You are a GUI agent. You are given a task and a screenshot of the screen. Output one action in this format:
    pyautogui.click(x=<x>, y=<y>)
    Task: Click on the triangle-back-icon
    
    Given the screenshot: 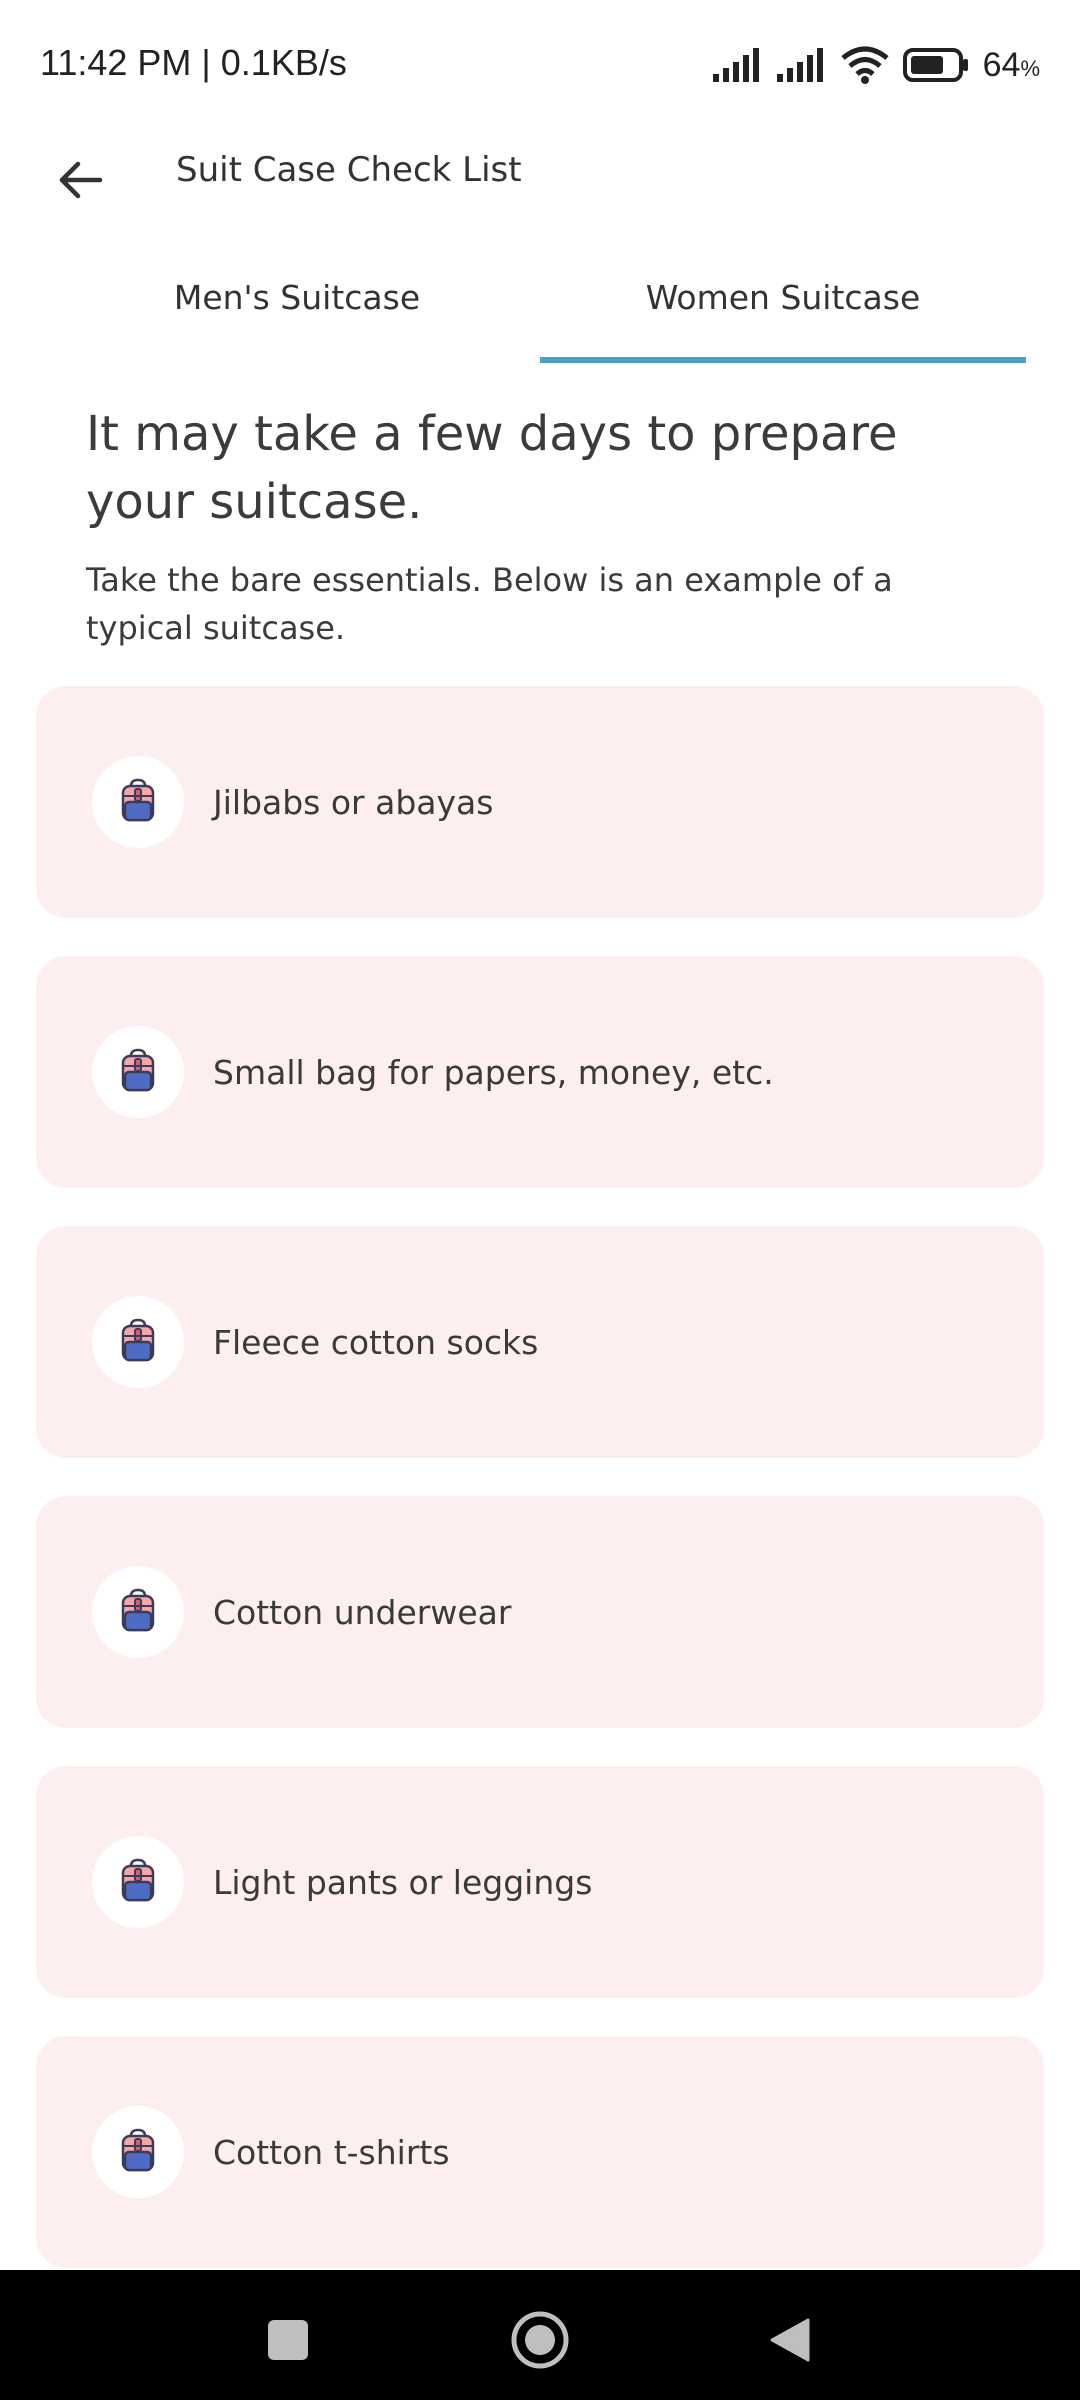 What is the action you would take?
    pyautogui.click(x=790, y=2340)
    